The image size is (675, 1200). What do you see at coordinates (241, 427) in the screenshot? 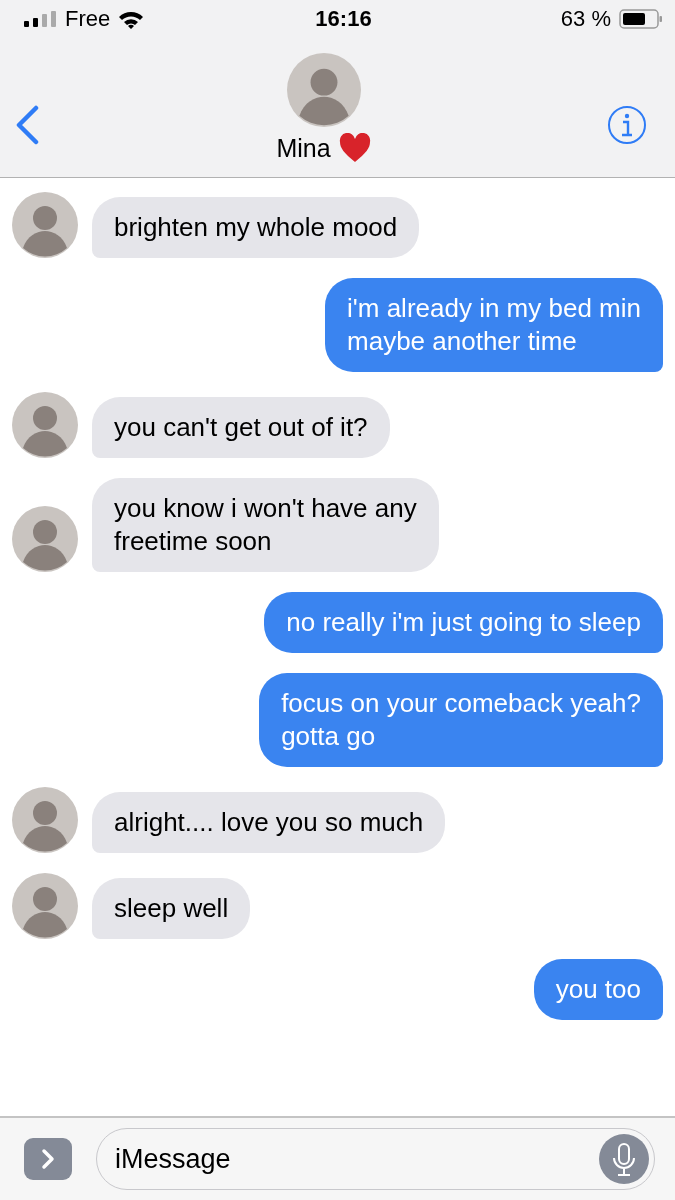
I see `received-message-bubble: you can't get out of it?` at bounding box center [241, 427].